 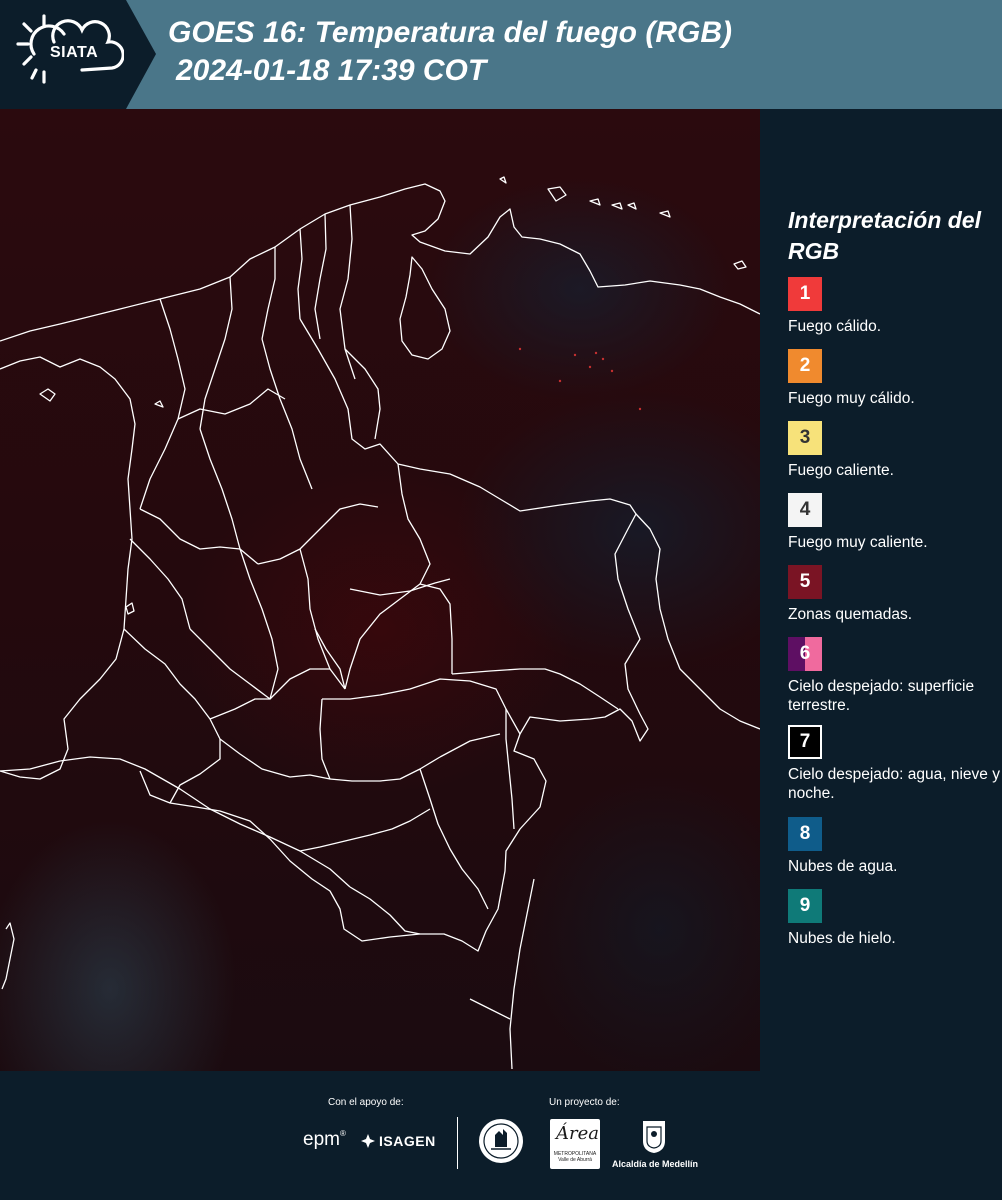 What do you see at coordinates (835, 326) in the screenshot?
I see `legend-label: Fuego cálido.` at bounding box center [835, 326].